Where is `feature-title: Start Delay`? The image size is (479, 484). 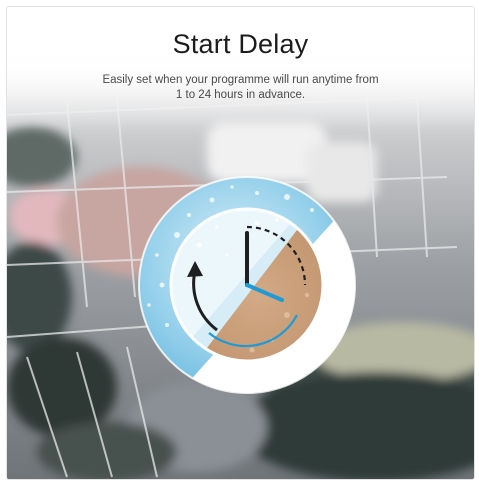 feature-title: Start Delay is located at coordinates (240, 44).